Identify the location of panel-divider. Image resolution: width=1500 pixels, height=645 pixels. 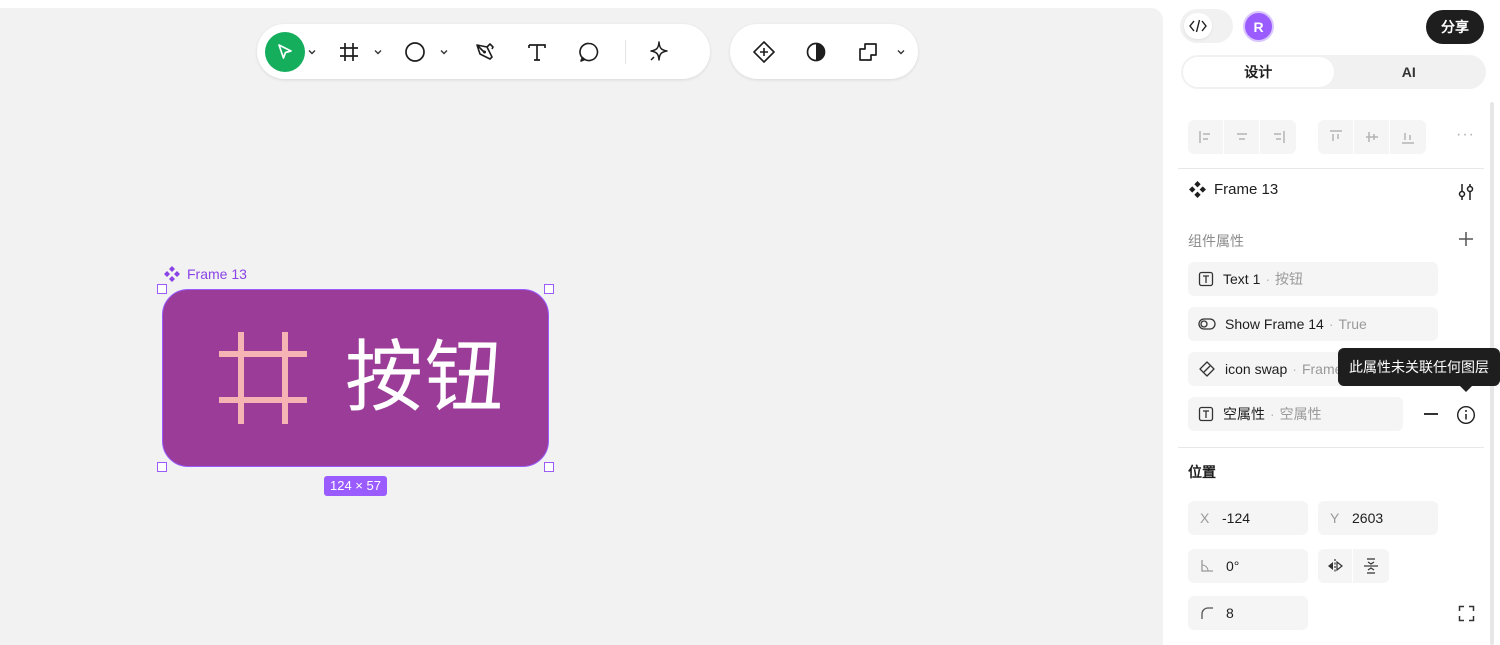
(1331, 447).